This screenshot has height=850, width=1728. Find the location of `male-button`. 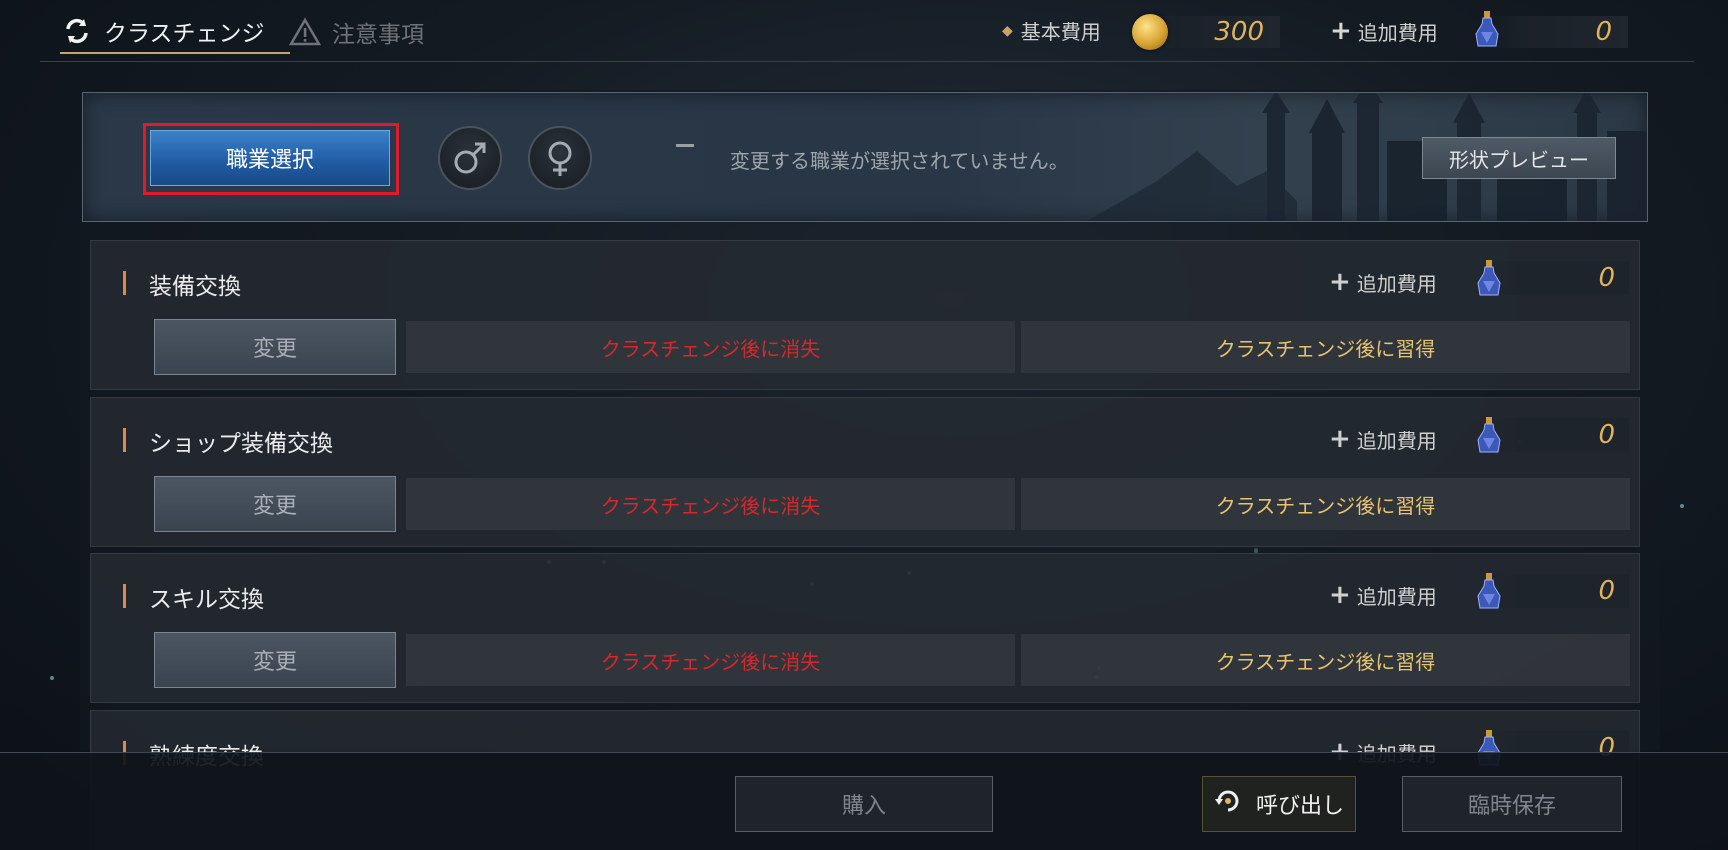

male-button is located at coordinates (470, 158).